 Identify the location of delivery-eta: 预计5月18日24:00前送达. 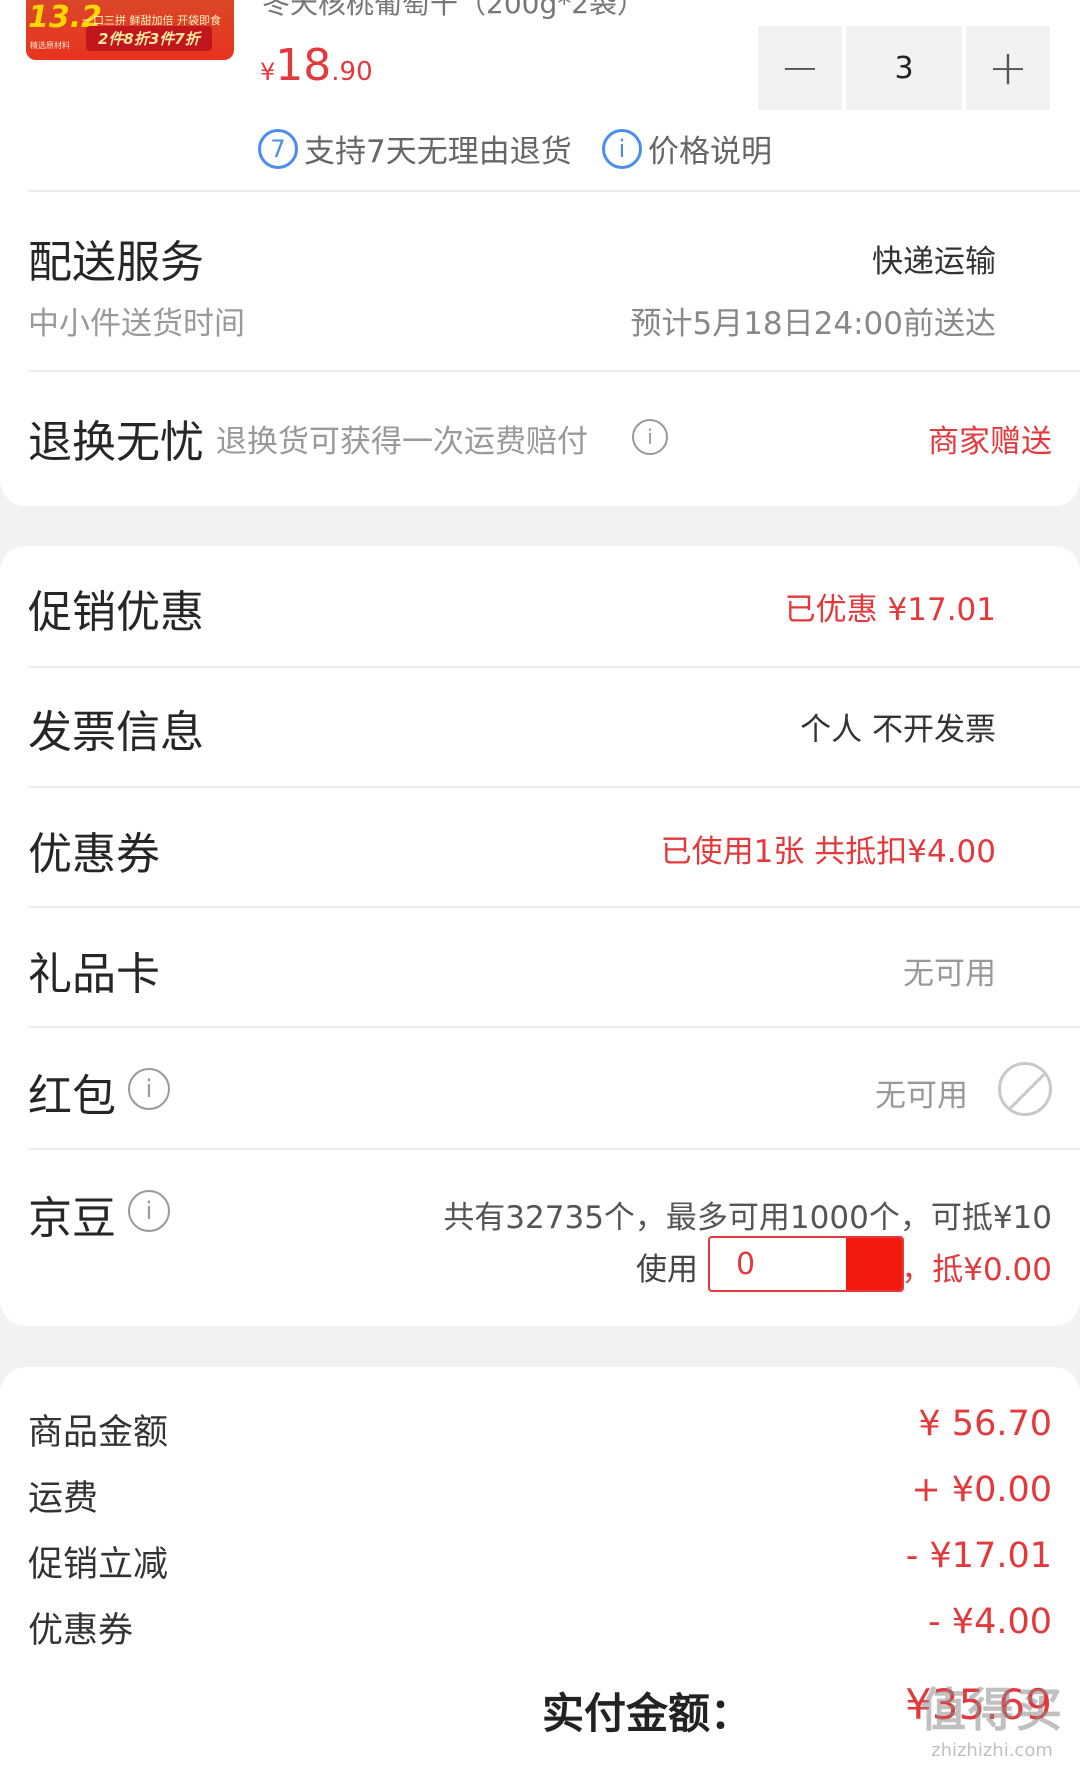
(813, 320).